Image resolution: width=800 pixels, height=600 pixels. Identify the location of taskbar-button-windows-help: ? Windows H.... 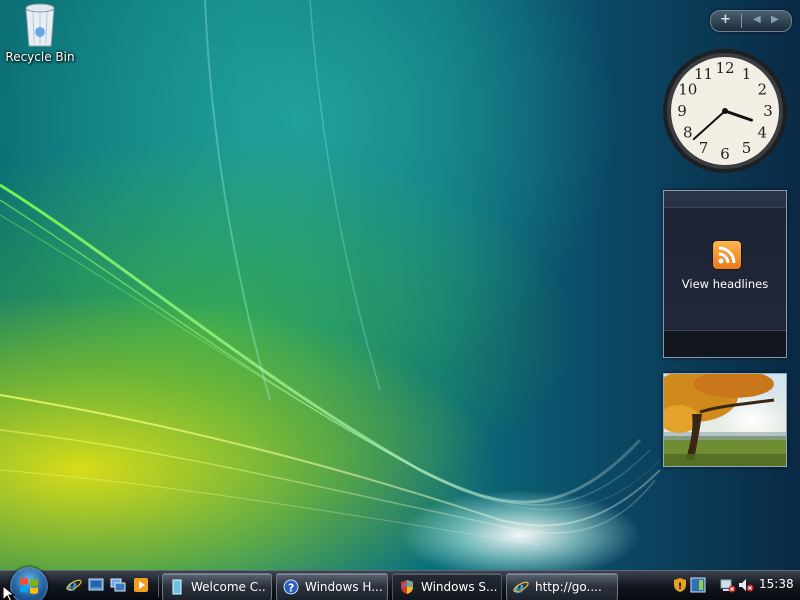
(332, 586).